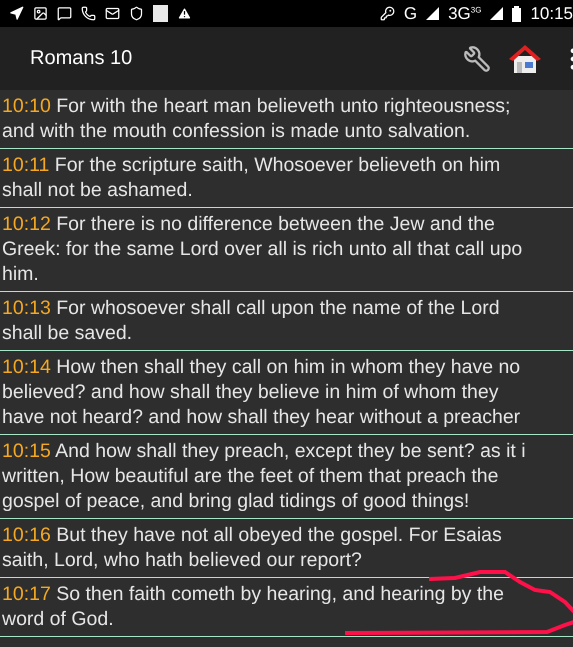  Describe the element at coordinates (517, 14) in the screenshot. I see `battery-icon` at that location.